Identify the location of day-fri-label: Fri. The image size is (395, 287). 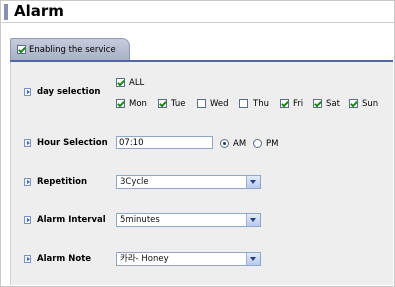
(298, 104).